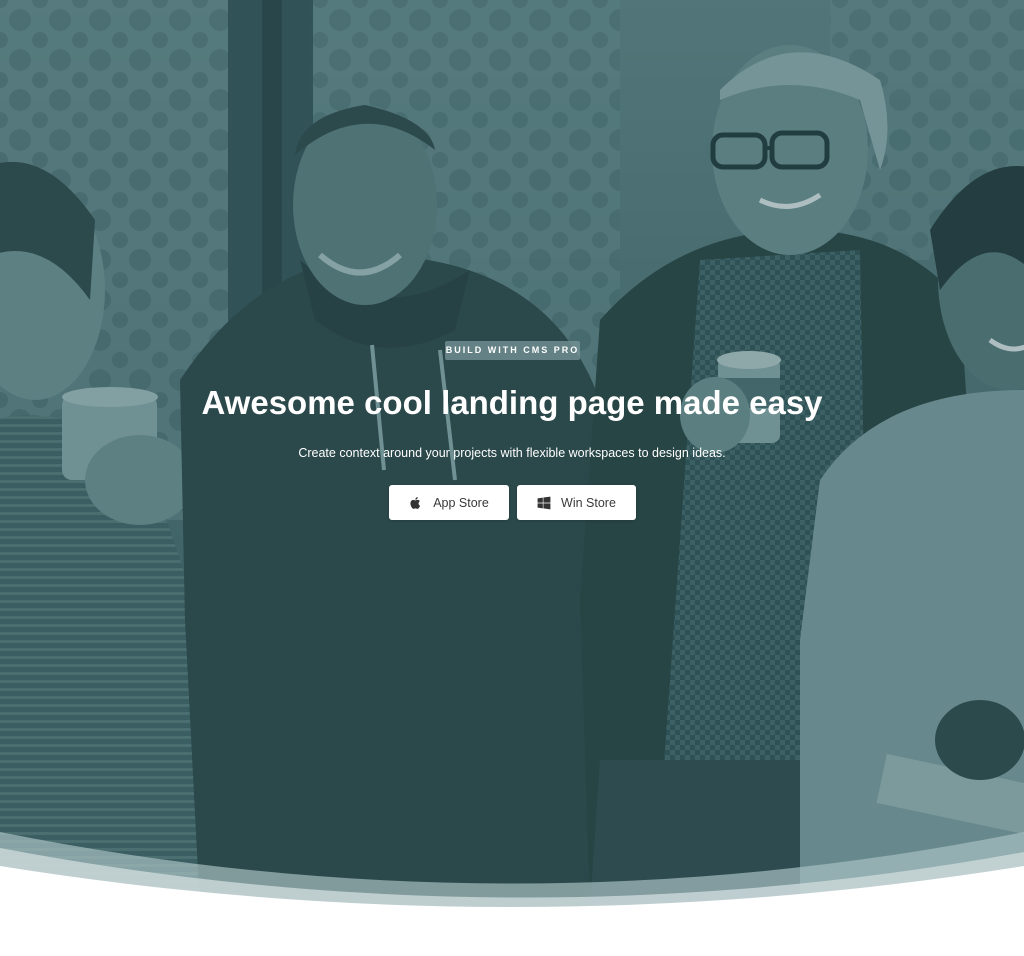 The height and width of the screenshot is (956, 1024). Describe the element at coordinates (512, 894) in the screenshot. I see `hero-bottom-curve` at that location.